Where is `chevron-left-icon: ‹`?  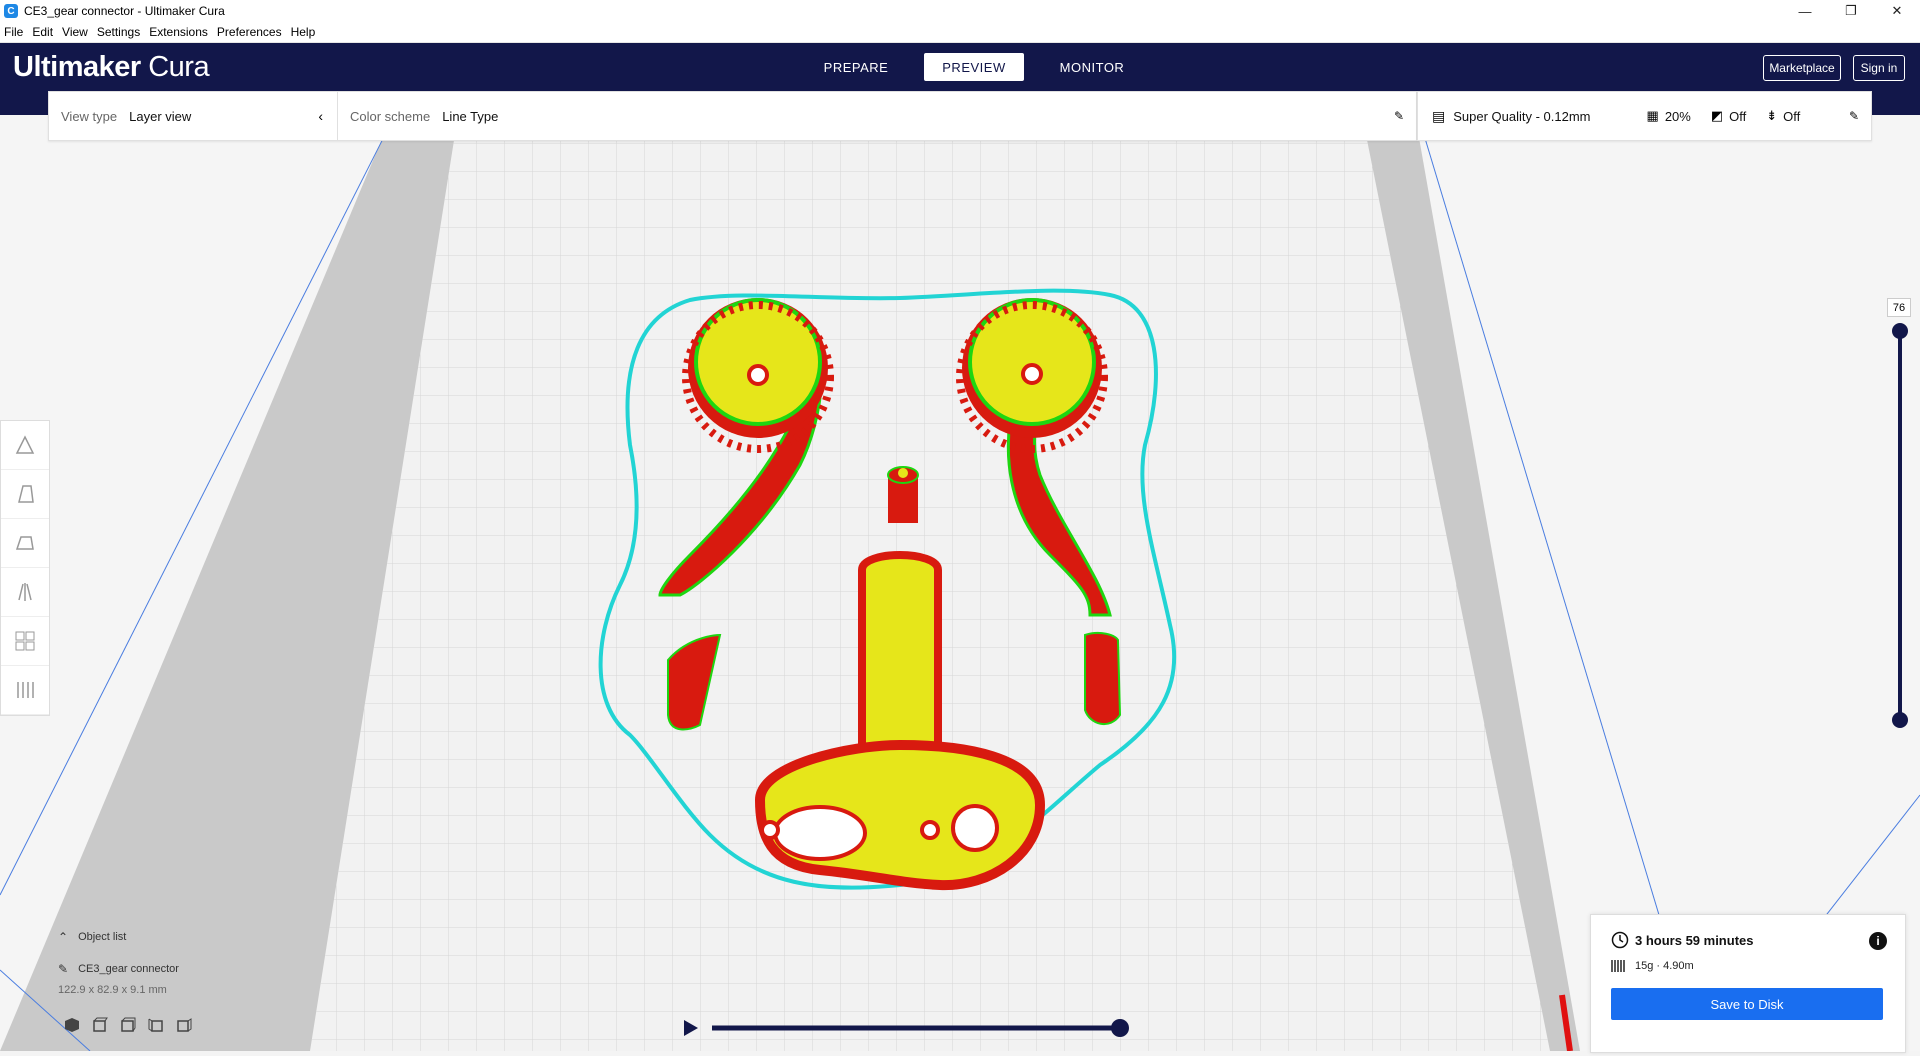 chevron-left-icon: ‹ is located at coordinates (320, 116).